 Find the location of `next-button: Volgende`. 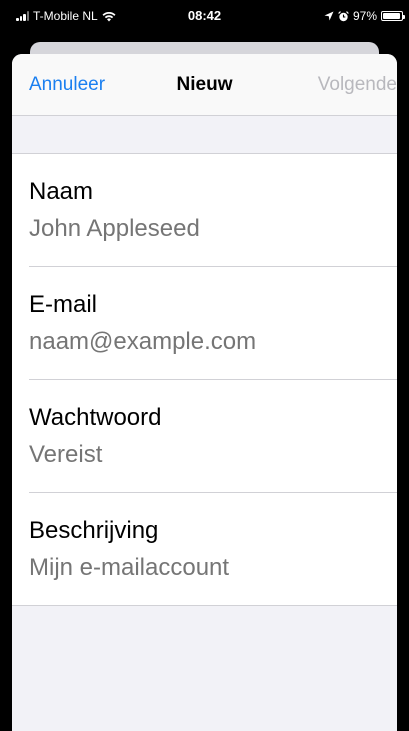

next-button: Volgende is located at coordinates (357, 85).